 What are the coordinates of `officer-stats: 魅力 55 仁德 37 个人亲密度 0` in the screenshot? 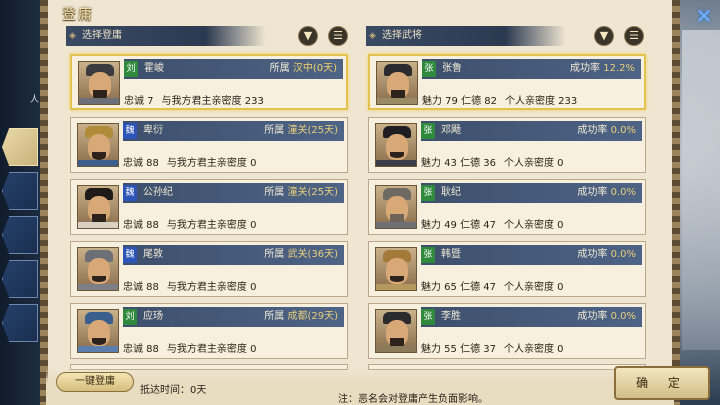 It's located at (492, 349).